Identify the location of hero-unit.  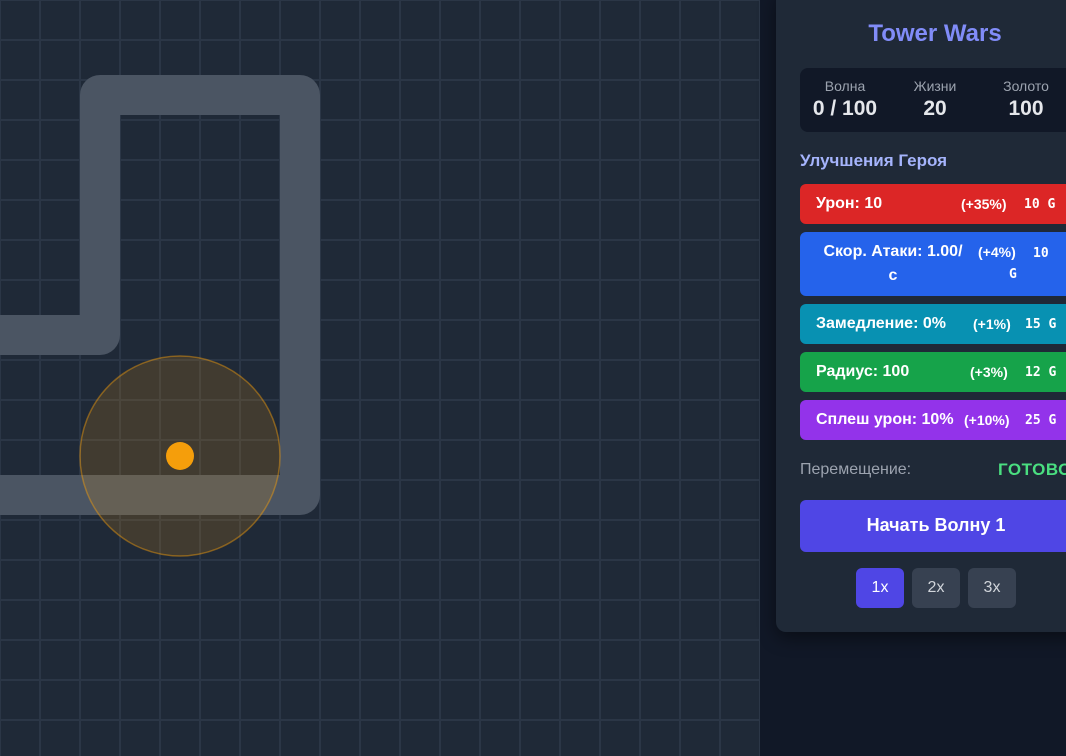
(180, 456).